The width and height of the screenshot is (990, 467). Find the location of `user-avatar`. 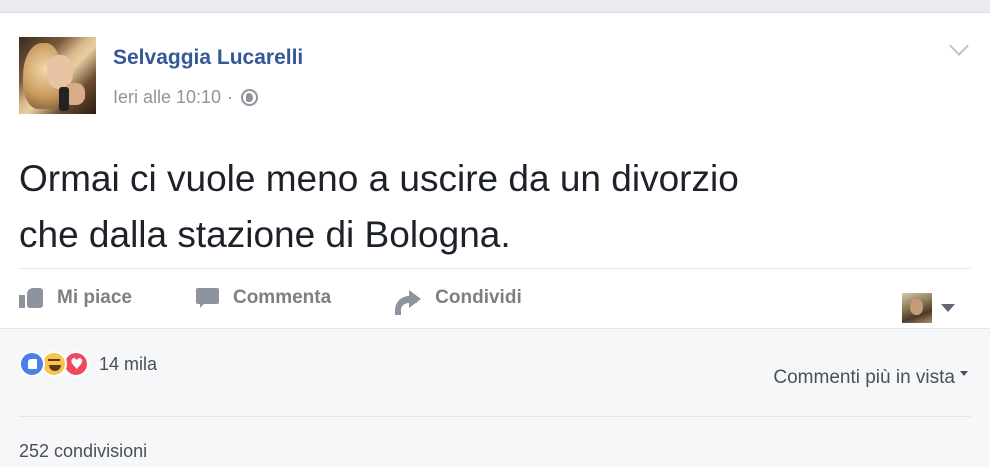

user-avatar is located at coordinates (917, 308).